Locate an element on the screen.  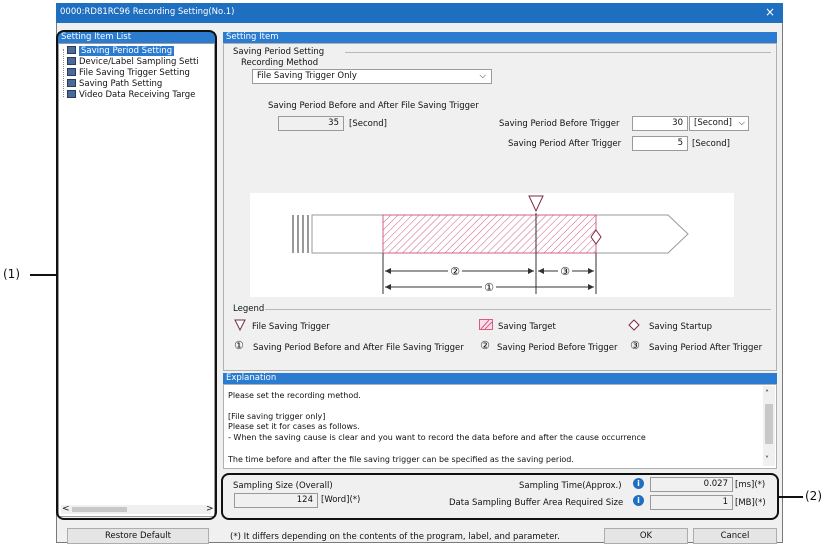
legend-mark-3: ③ is located at coordinates (635, 345).